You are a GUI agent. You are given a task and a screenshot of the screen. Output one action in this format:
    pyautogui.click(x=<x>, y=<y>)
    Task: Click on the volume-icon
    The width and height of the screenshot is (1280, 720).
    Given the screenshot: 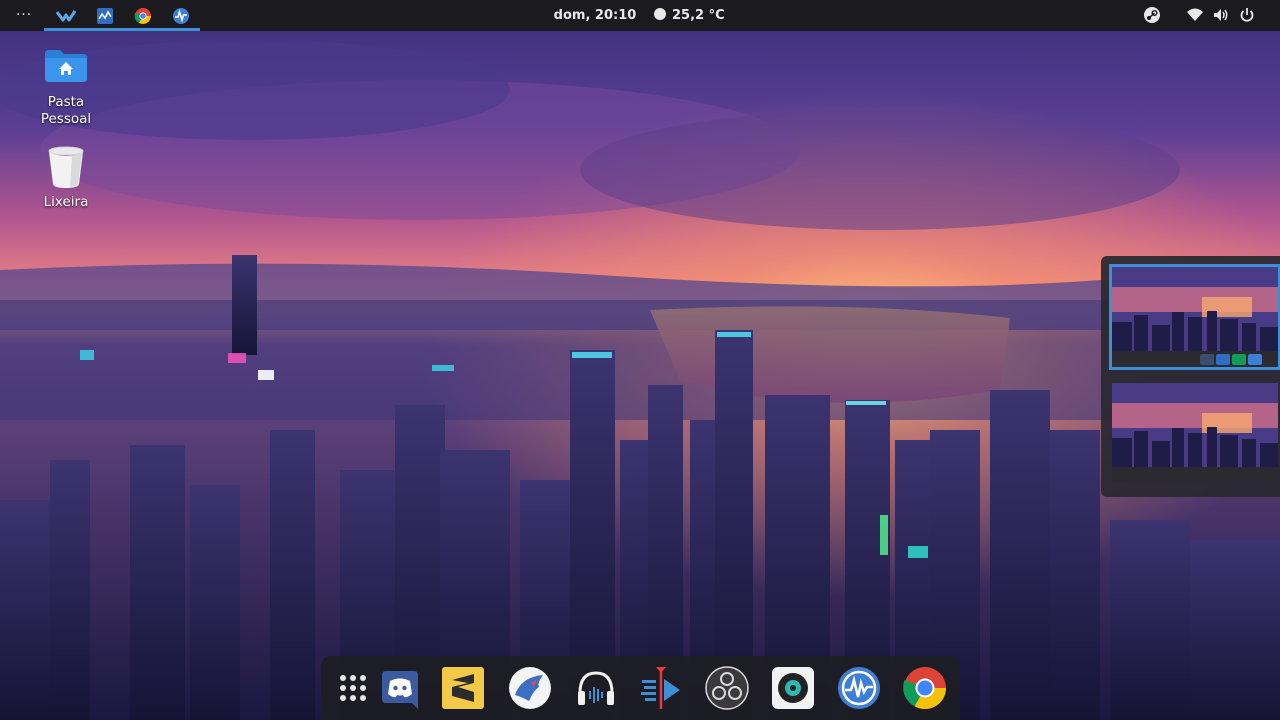 What is the action you would take?
    pyautogui.click(x=1221, y=15)
    